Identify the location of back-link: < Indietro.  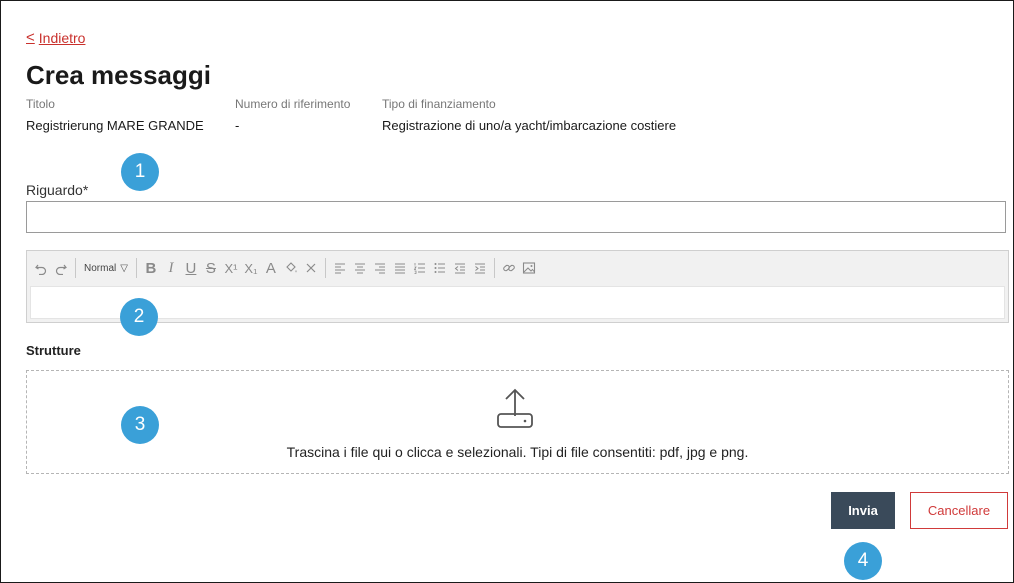
(55, 37).